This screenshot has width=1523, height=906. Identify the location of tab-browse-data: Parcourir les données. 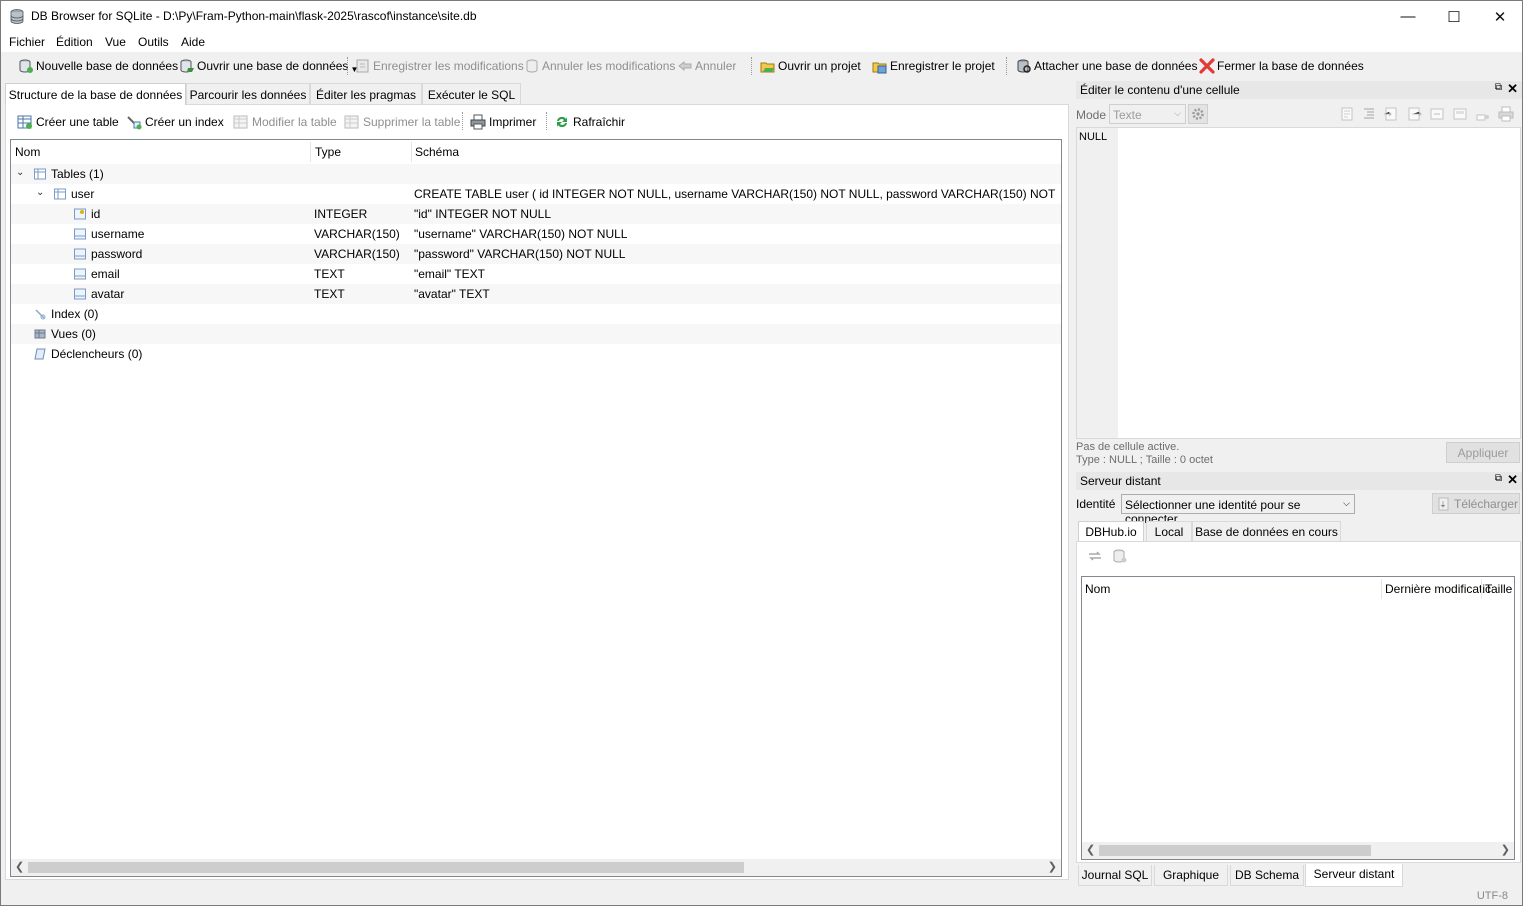
(248, 93).